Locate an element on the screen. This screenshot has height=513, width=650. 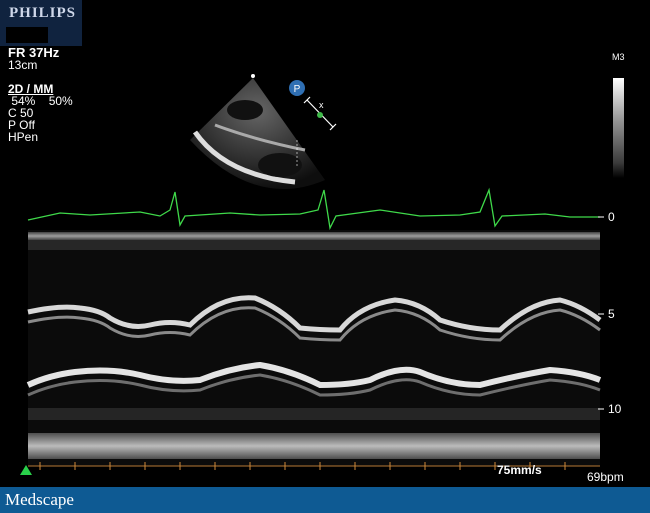
logo-block is located at coordinates (27, 35).